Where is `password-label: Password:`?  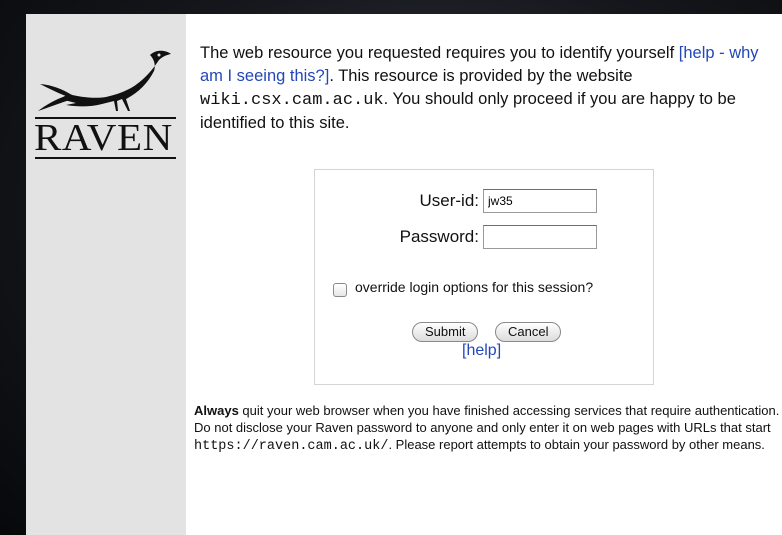
password-label: Password: is located at coordinates (439, 236).